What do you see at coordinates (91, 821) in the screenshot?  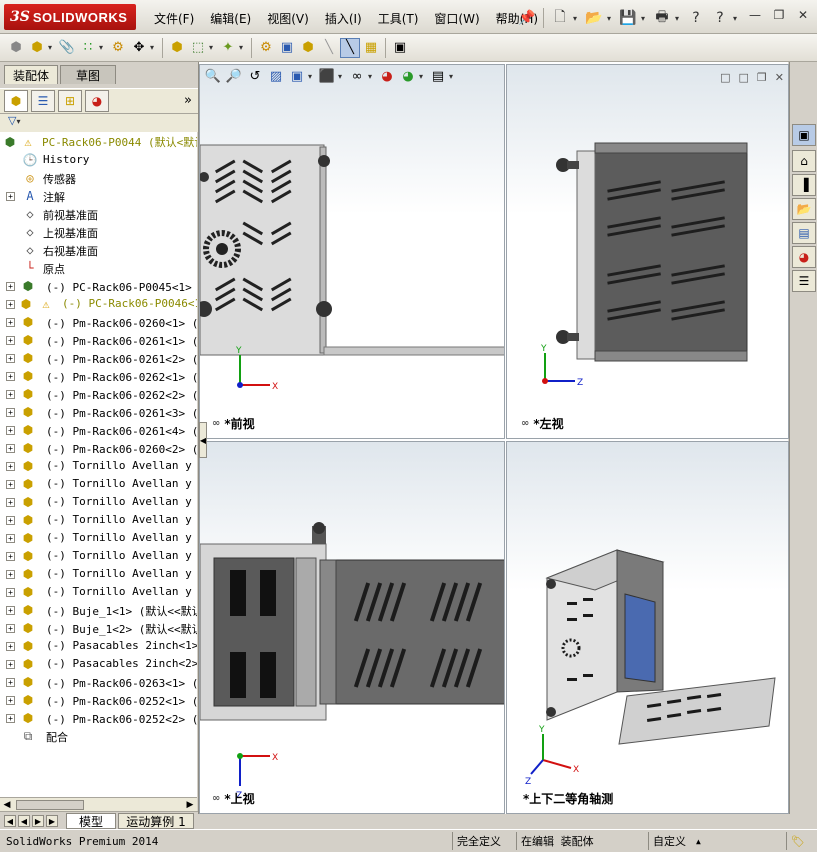 I see `tab-model: 模型` at bounding box center [91, 821].